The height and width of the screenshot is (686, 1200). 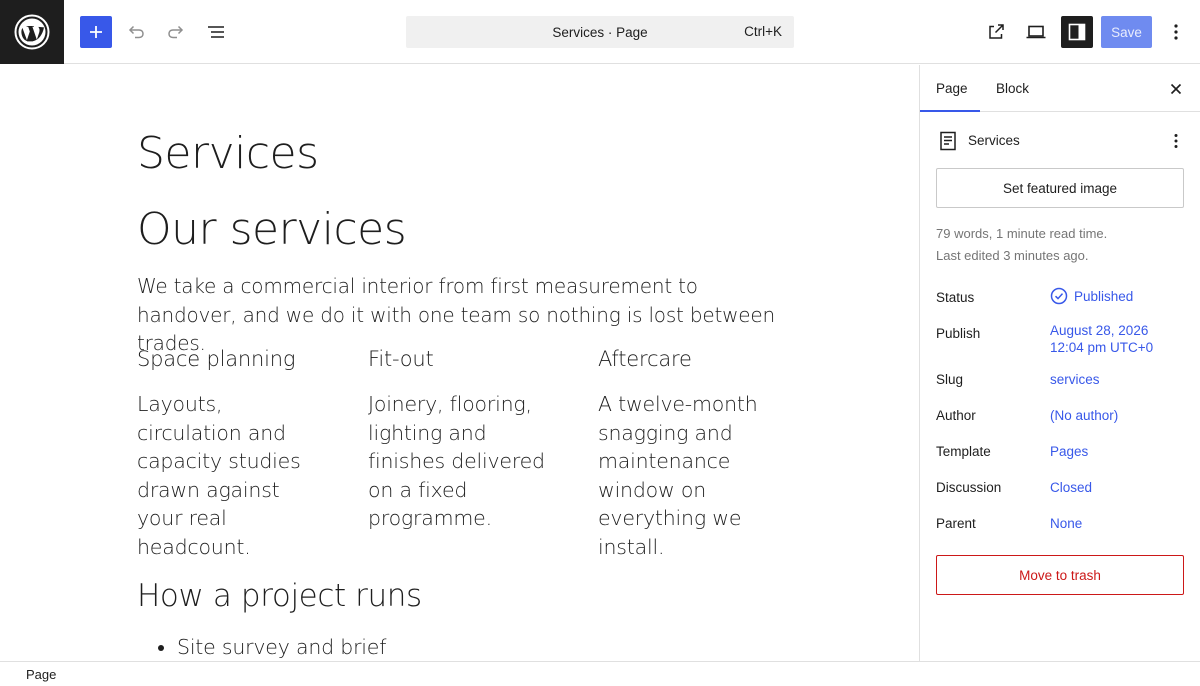 What do you see at coordinates (693, 359) in the screenshot?
I see `column-heading: Aftercare` at bounding box center [693, 359].